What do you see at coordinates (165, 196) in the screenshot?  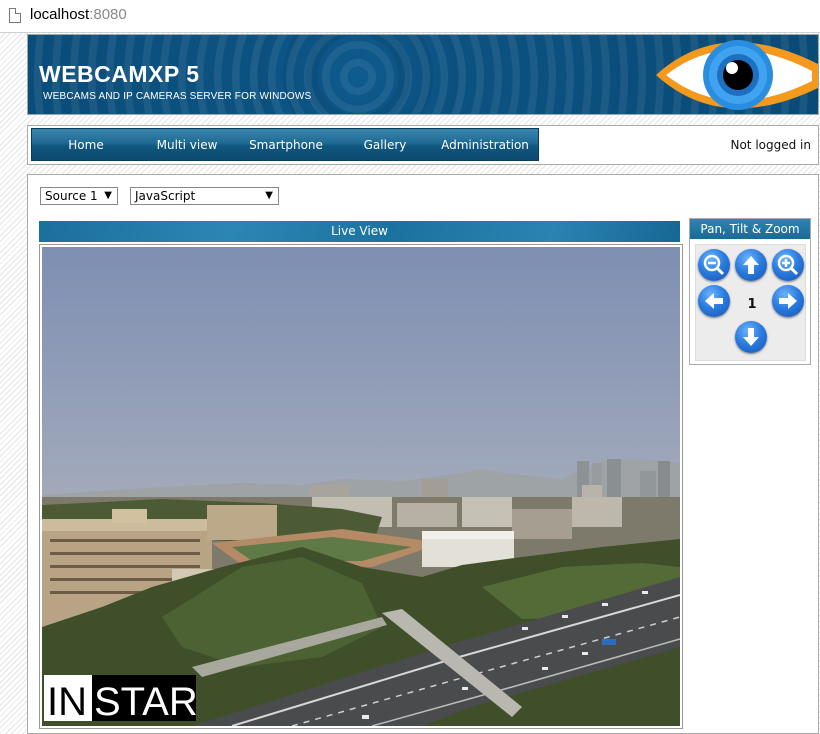 I see `viewer-select-value: JavaScript` at bounding box center [165, 196].